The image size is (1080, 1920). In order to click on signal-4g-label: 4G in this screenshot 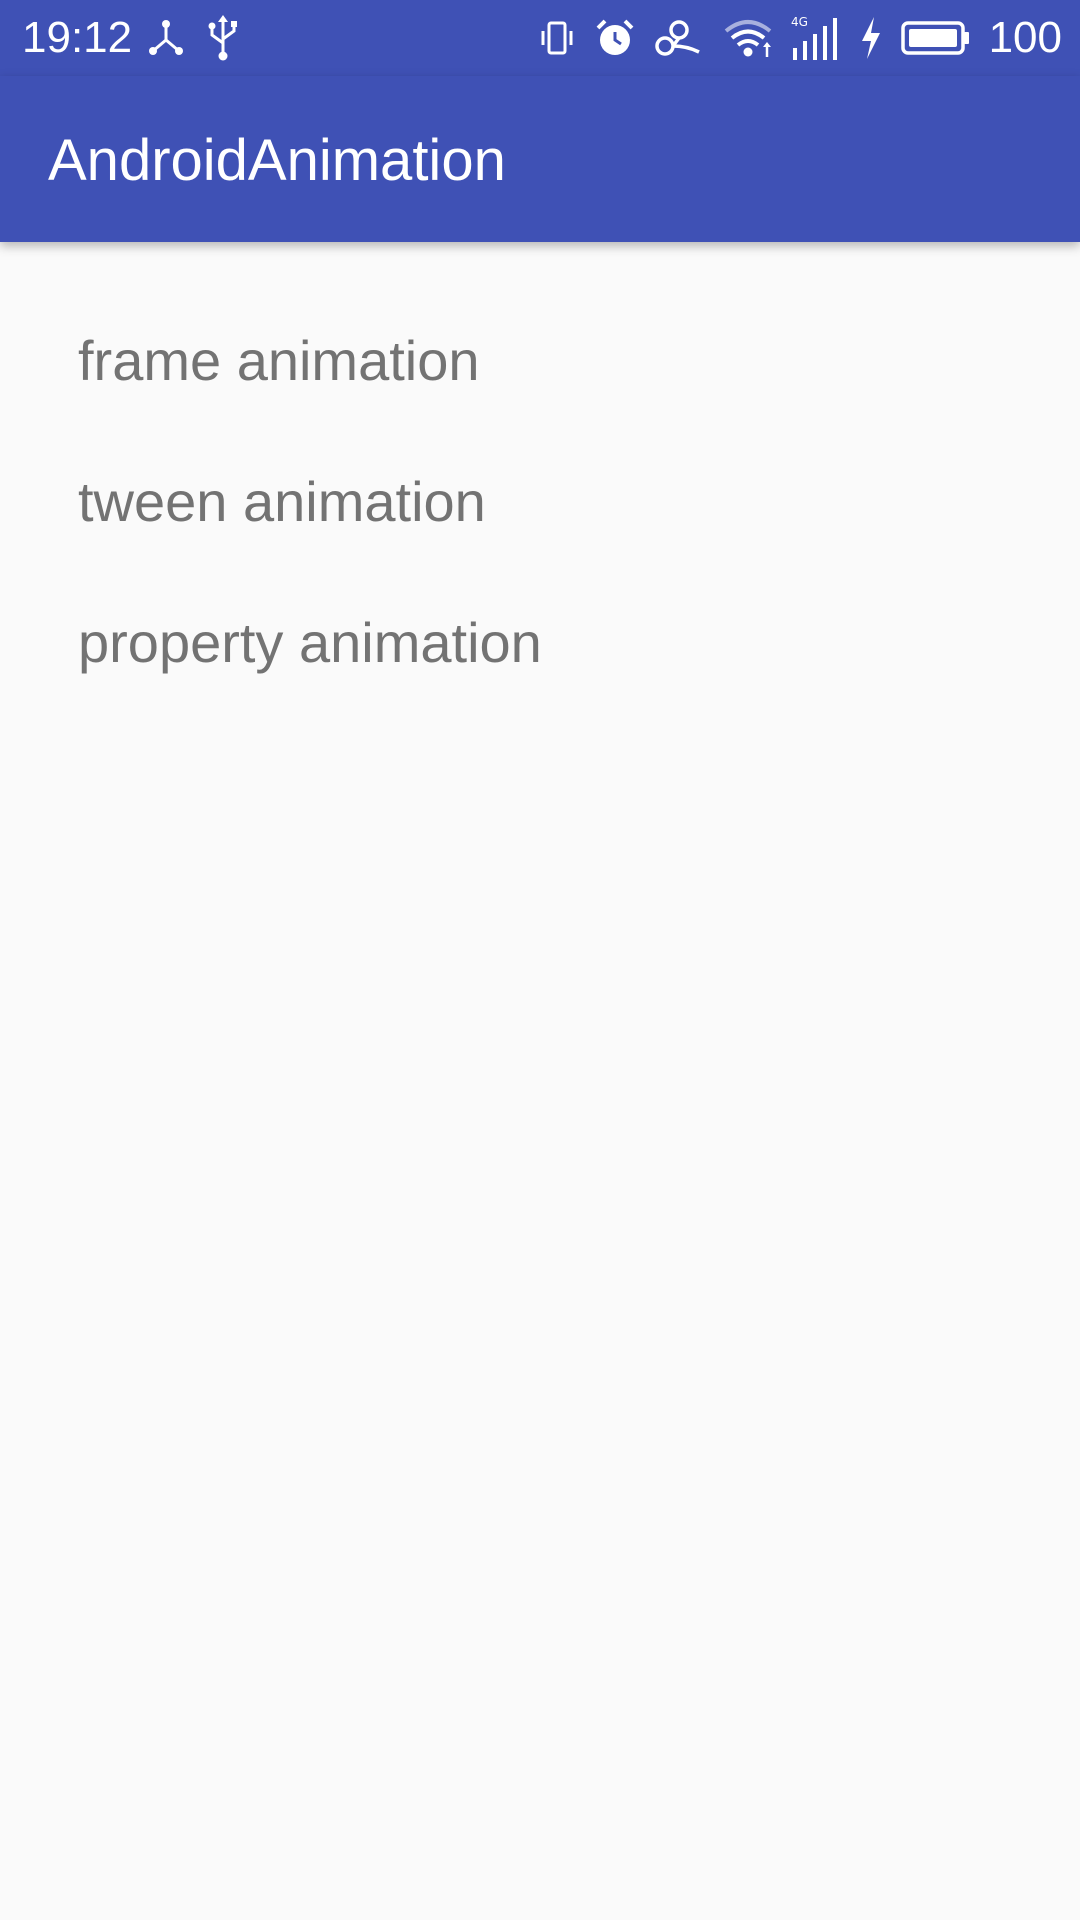, I will do `click(799, 22)`.